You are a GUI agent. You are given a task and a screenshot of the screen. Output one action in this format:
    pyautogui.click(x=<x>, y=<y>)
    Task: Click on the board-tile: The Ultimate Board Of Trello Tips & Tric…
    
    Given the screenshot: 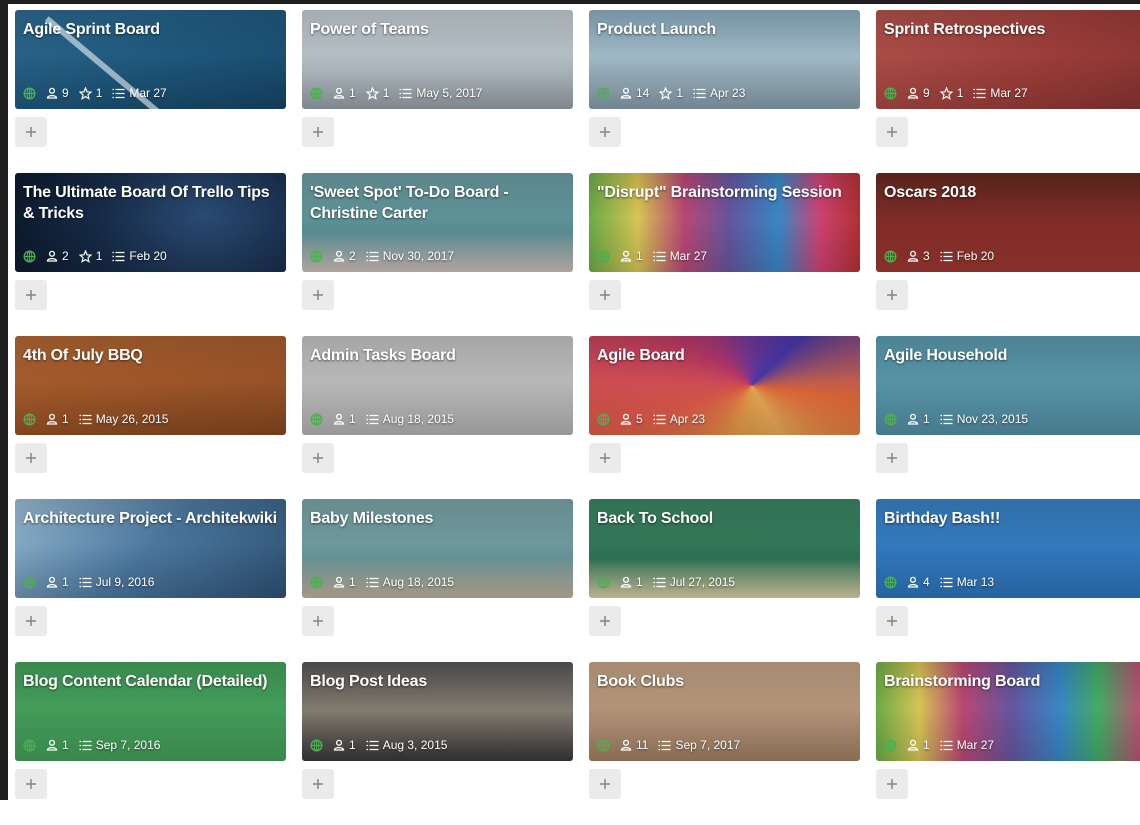 What is the action you would take?
    pyautogui.click(x=150, y=222)
    